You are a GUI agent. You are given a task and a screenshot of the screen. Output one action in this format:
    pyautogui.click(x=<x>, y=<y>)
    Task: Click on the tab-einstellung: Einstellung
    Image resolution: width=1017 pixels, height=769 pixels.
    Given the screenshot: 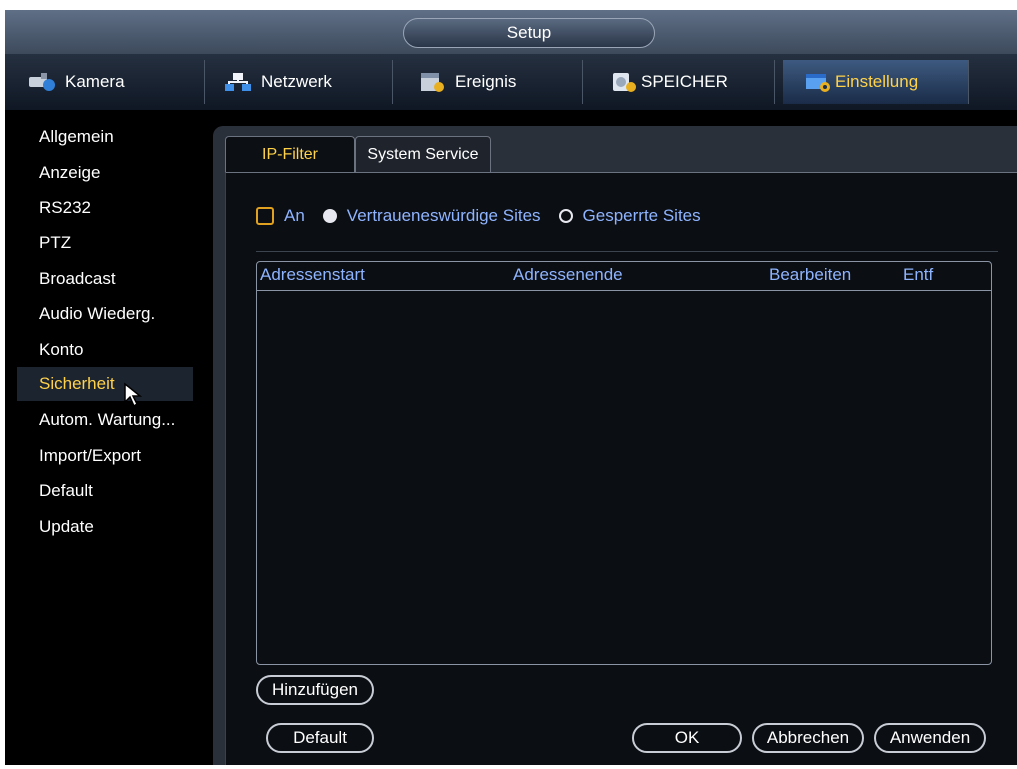 What is the action you would take?
    pyautogui.click(x=876, y=82)
    